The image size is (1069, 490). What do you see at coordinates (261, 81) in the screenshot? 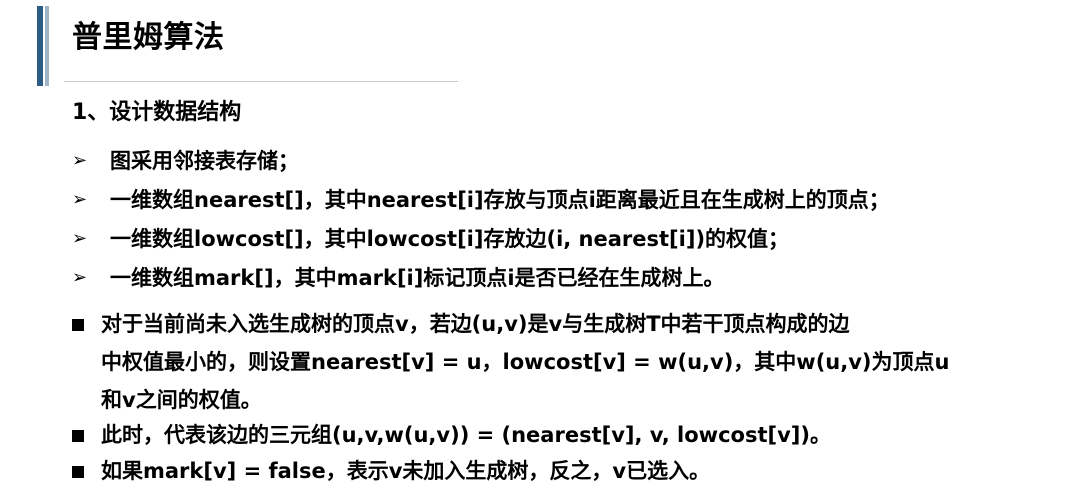
I see `title-divider` at bounding box center [261, 81].